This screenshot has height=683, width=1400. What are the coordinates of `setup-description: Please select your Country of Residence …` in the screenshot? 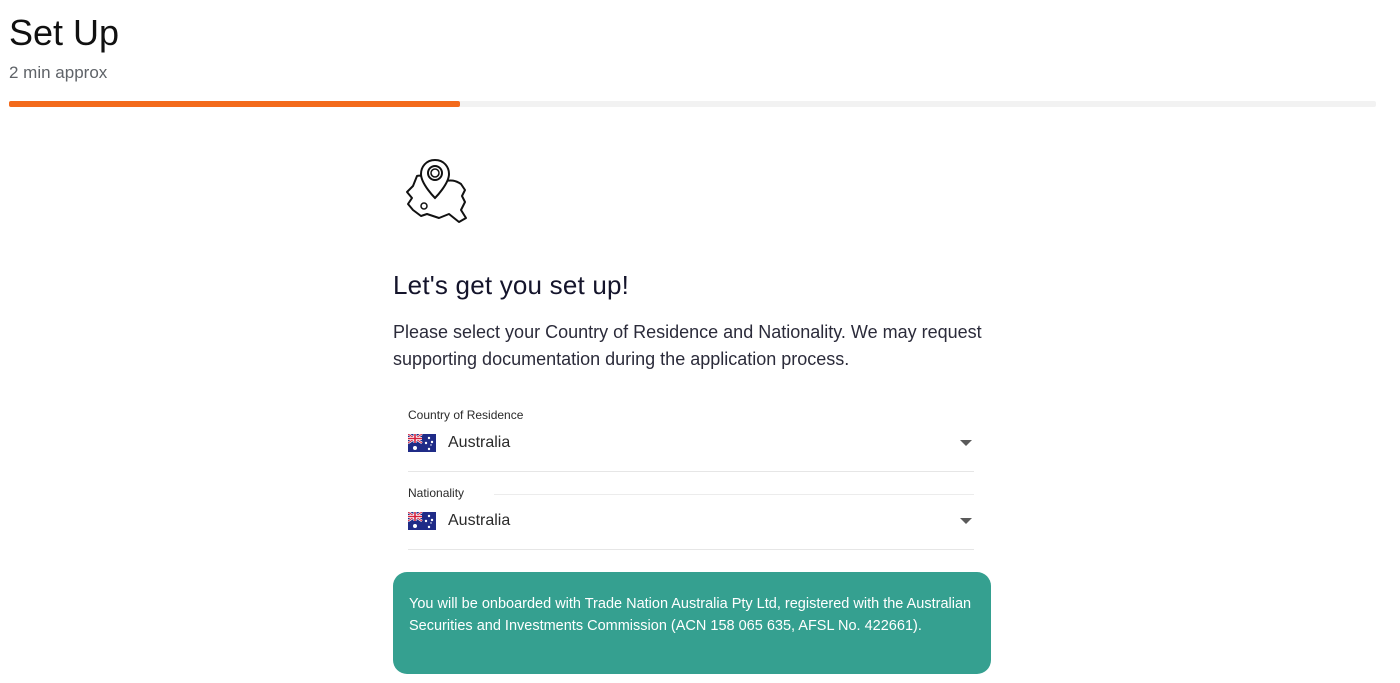 It's located at (687, 345).